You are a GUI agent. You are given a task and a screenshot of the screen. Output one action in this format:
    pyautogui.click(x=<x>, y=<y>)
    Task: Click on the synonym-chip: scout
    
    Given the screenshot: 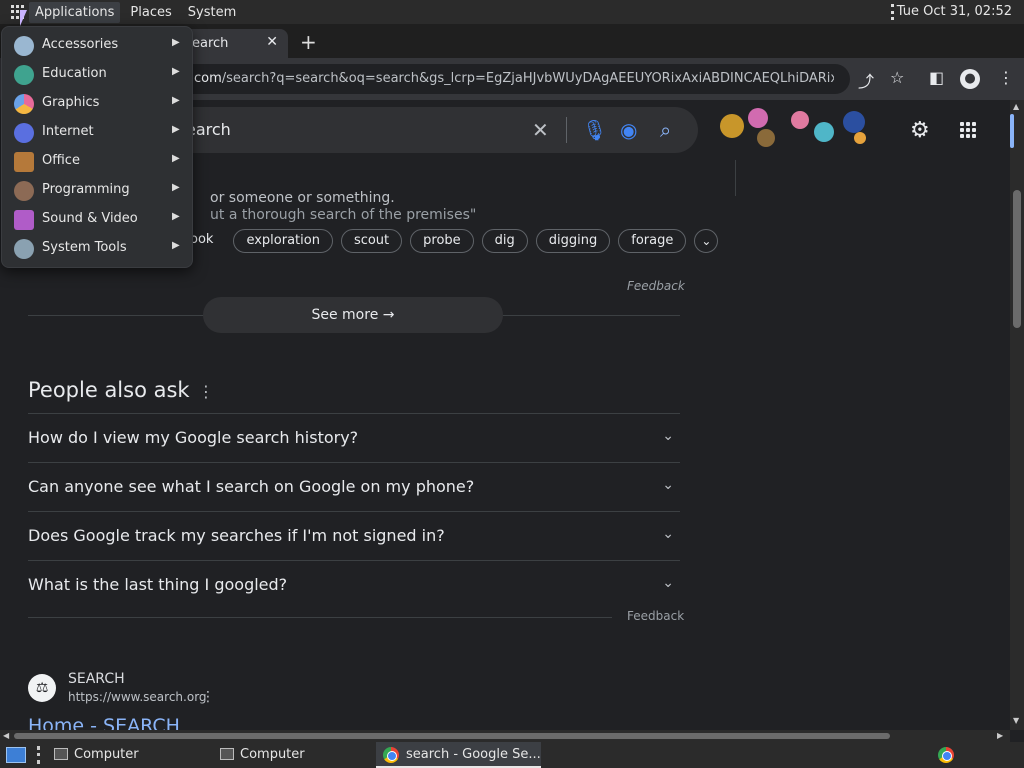 What is the action you would take?
    pyautogui.click(x=371, y=241)
    